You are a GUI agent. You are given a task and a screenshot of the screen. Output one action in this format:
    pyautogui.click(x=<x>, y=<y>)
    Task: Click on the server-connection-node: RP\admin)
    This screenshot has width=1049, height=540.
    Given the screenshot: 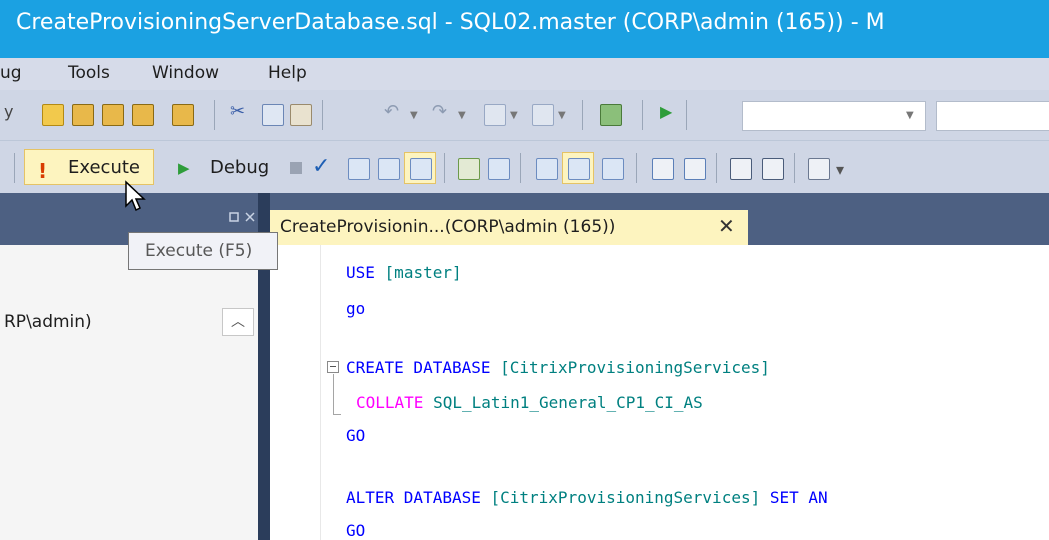 What is the action you would take?
    pyautogui.click(x=48, y=322)
    